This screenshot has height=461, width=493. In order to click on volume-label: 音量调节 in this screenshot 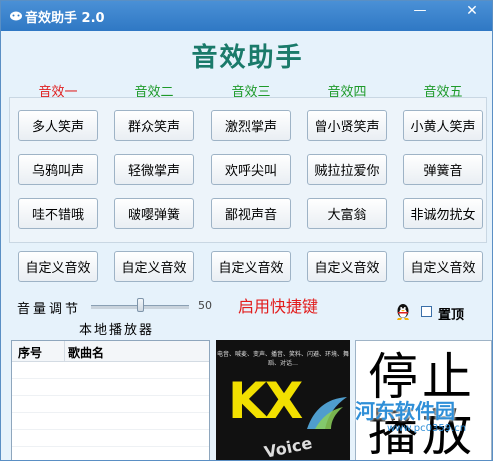, I will do `click(49, 309)`.